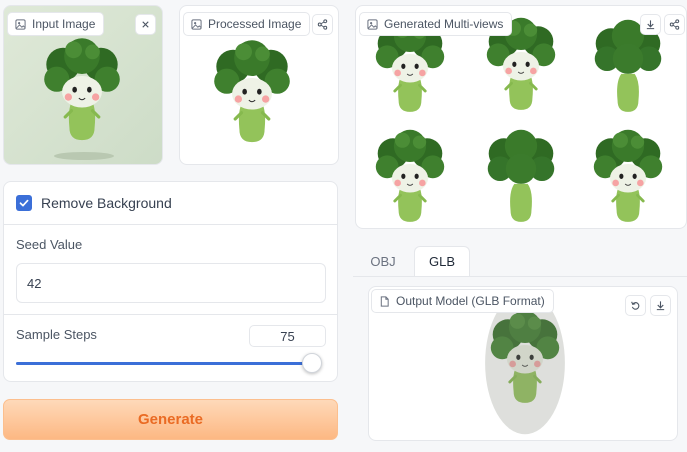 Image resolution: width=687 pixels, height=452 pixels. I want to click on file-icon, so click(384, 301).